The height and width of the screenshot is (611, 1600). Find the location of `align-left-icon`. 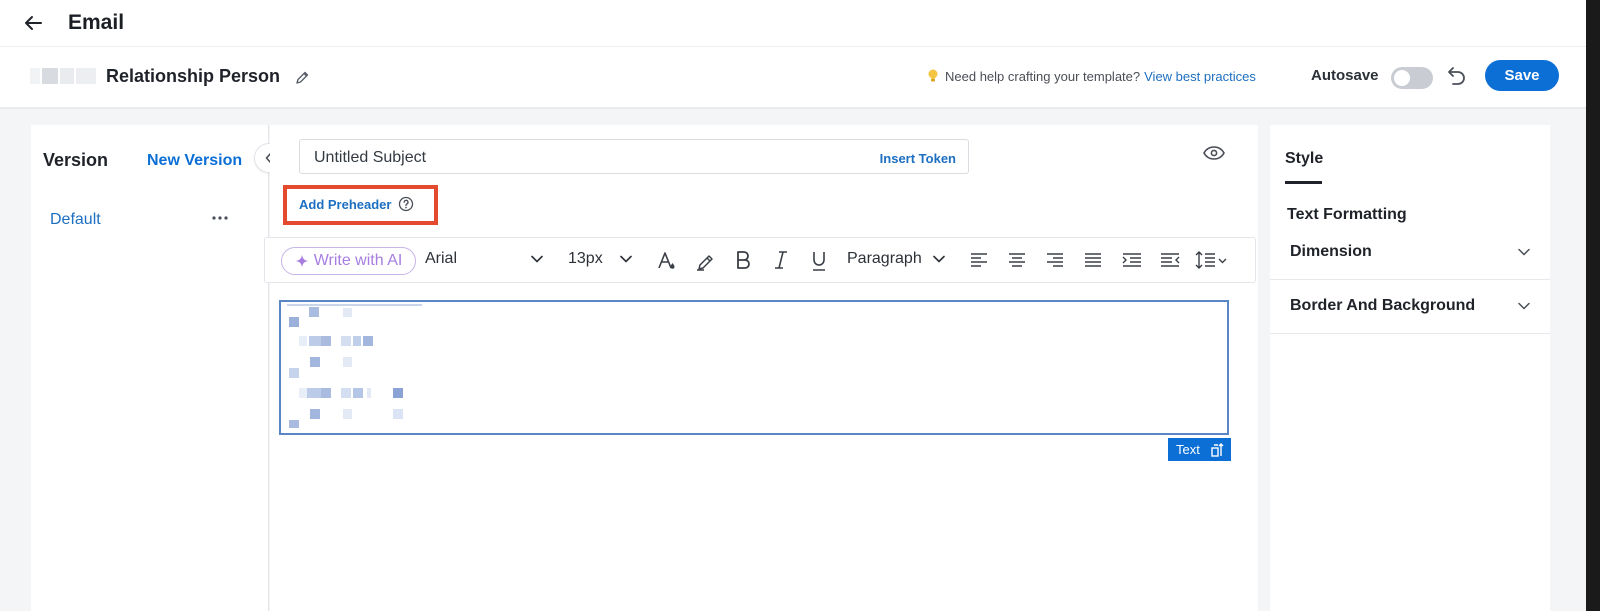

align-left-icon is located at coordinates (979, 260).